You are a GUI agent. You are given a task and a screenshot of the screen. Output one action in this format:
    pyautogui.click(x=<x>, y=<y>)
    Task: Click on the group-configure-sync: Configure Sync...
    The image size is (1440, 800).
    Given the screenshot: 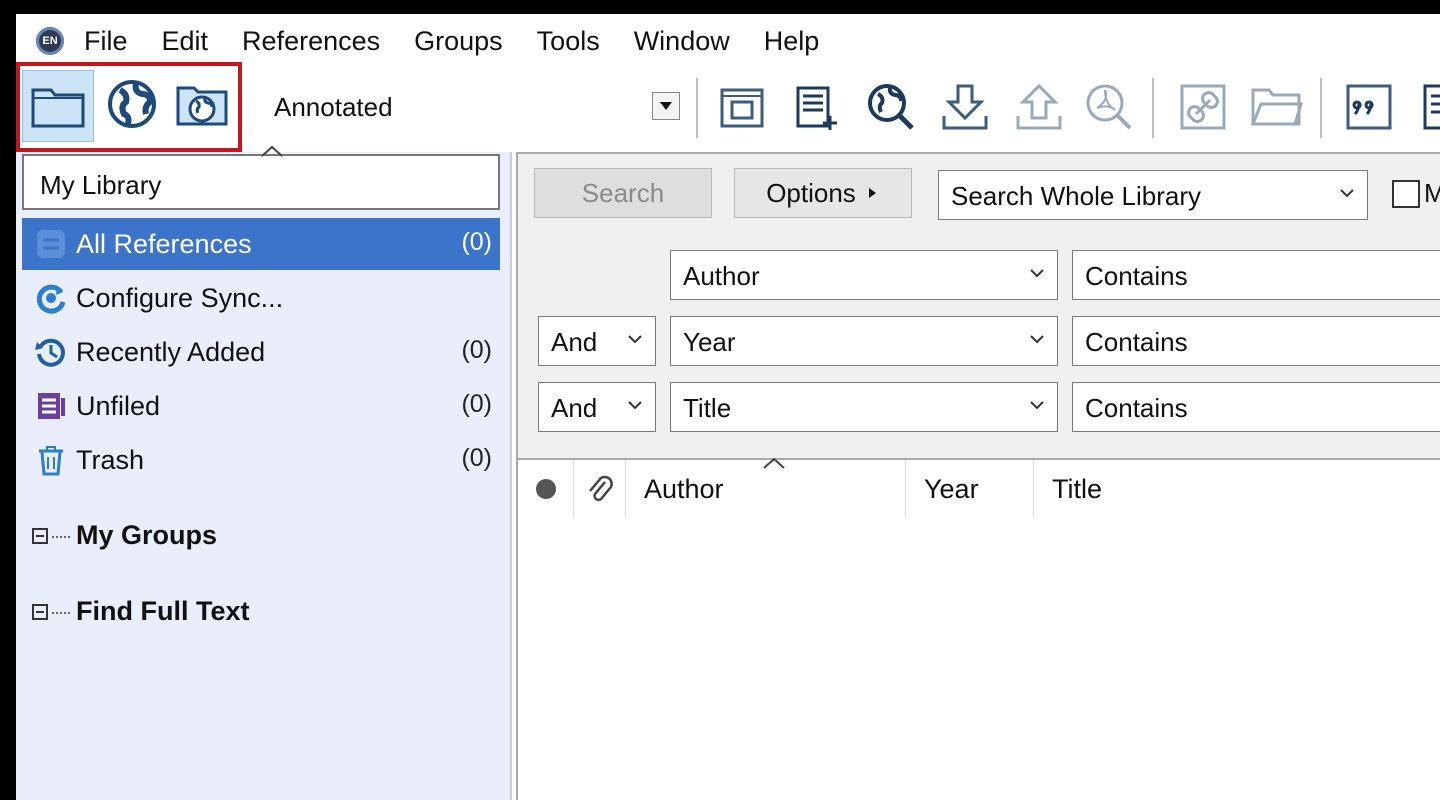 What is the action you would take?
    pyautogui.click(x=261, y=298)
    